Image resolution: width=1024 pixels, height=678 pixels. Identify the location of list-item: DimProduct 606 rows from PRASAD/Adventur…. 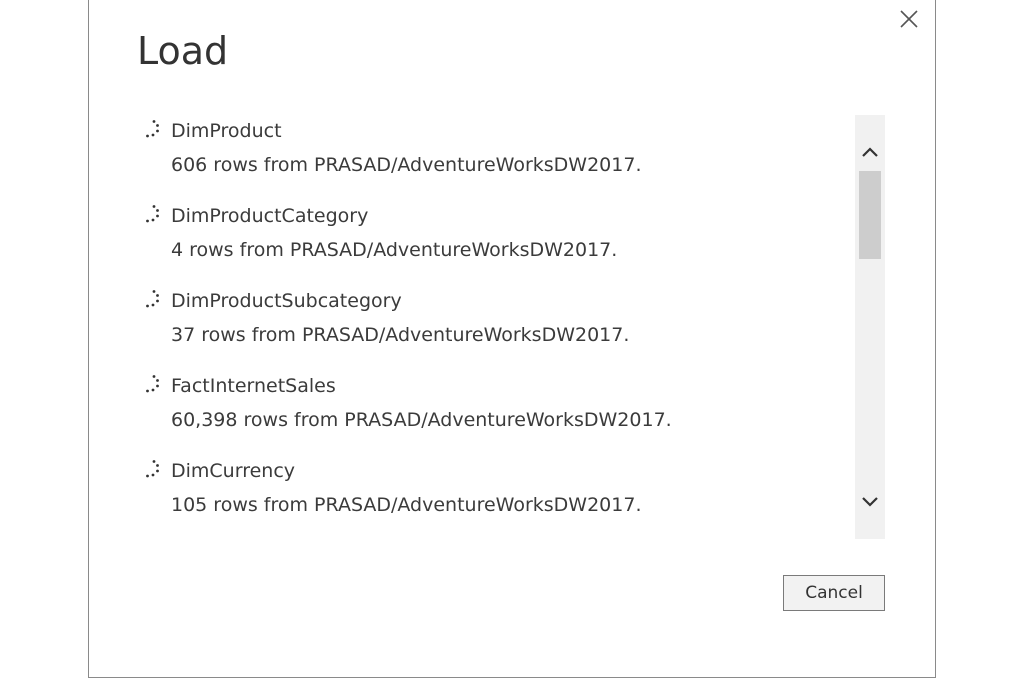
(491, 153).